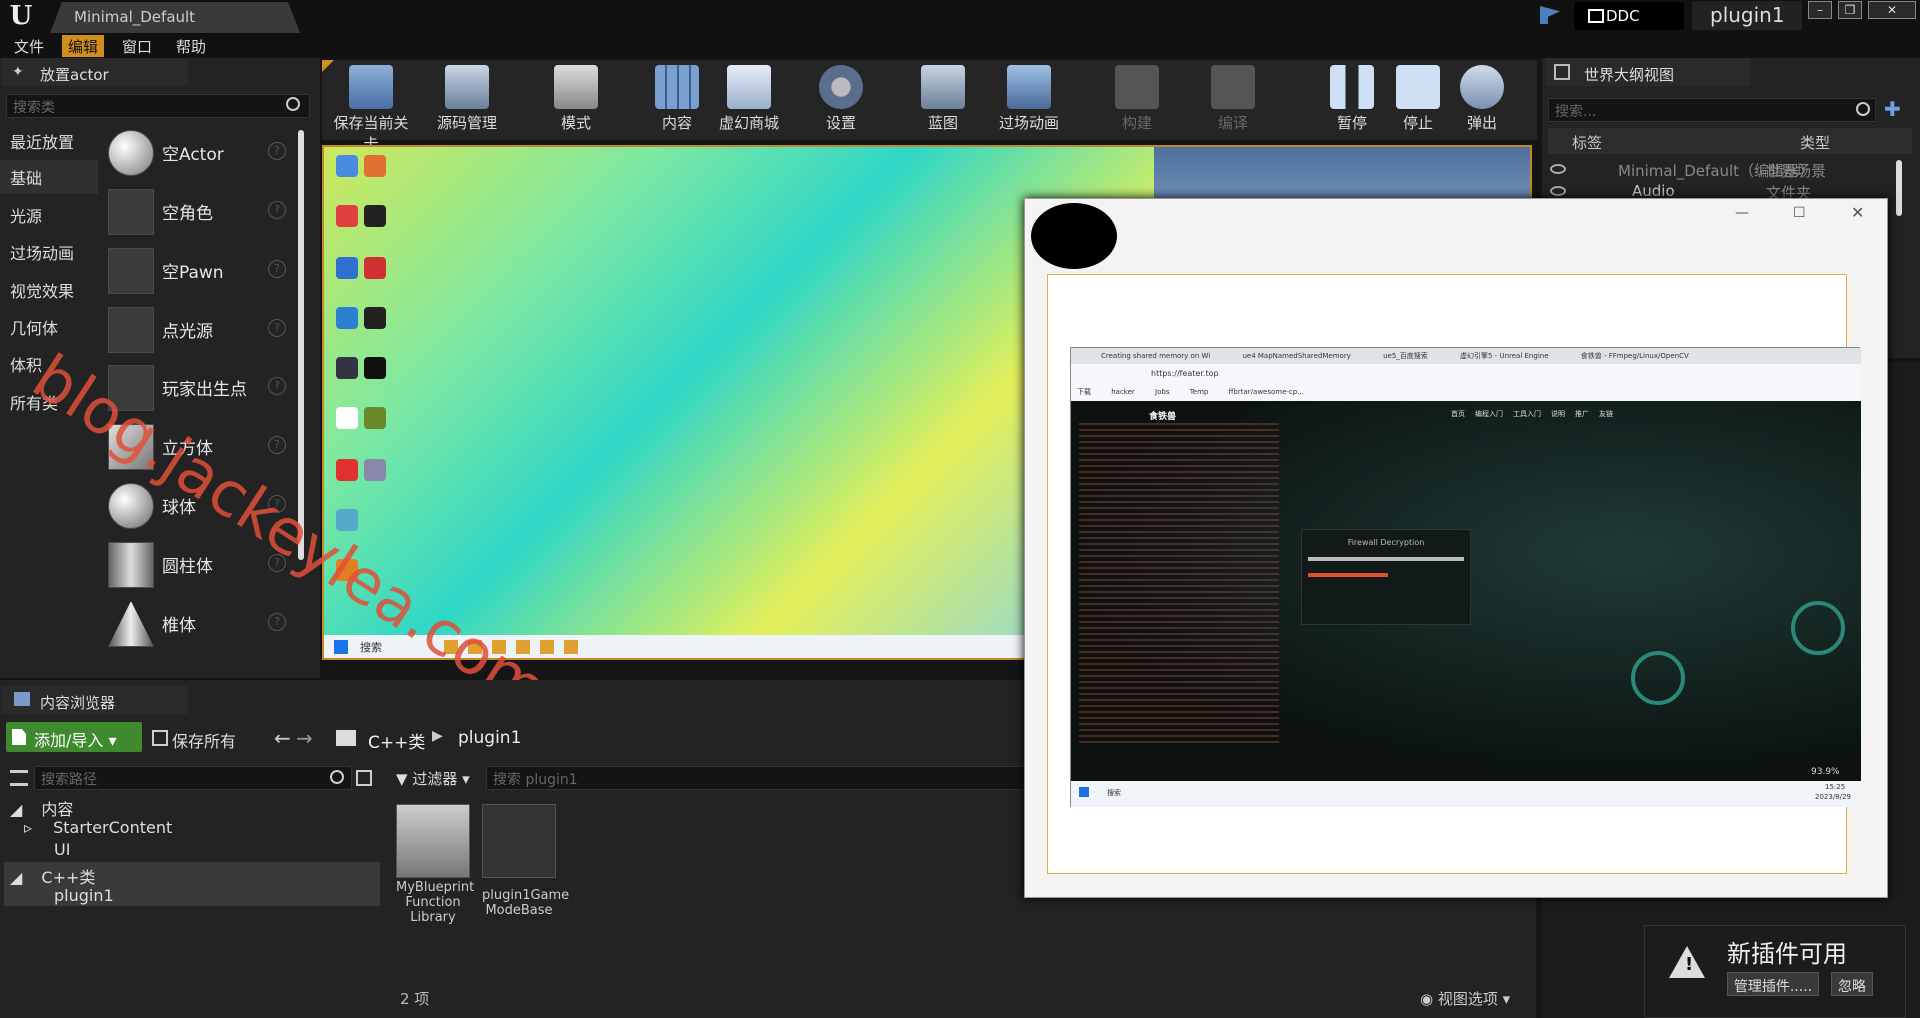  What do you see at coordinates (191, 46) in the screenshot?
I see `menu-help: 帮助` at bounding box center [191, 46].